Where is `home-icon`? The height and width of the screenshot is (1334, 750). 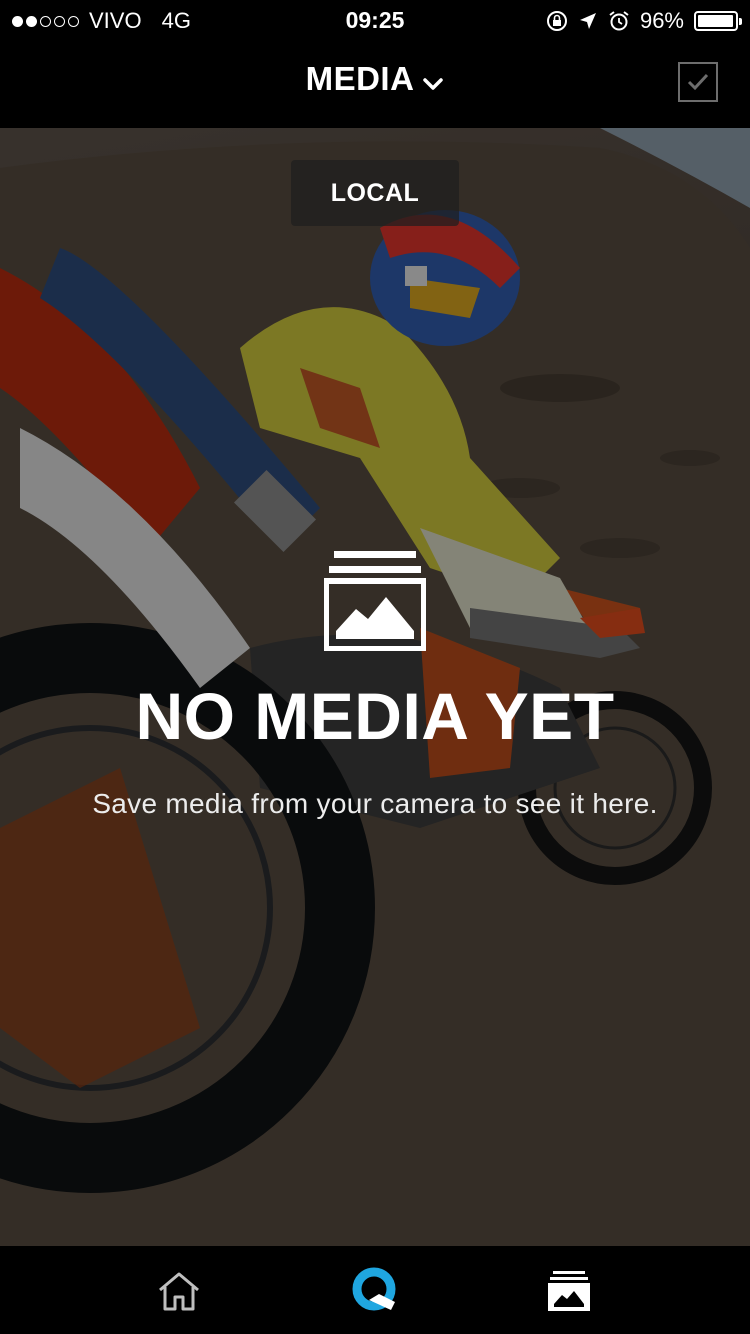 home-icon is located at coordinates (179, 1291).